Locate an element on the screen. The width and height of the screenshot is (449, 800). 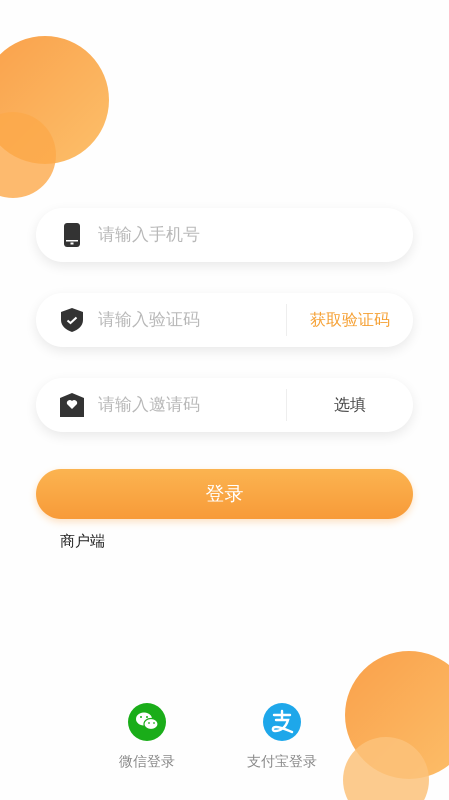
payment-logo-icon is located at coordinates (282, 722).